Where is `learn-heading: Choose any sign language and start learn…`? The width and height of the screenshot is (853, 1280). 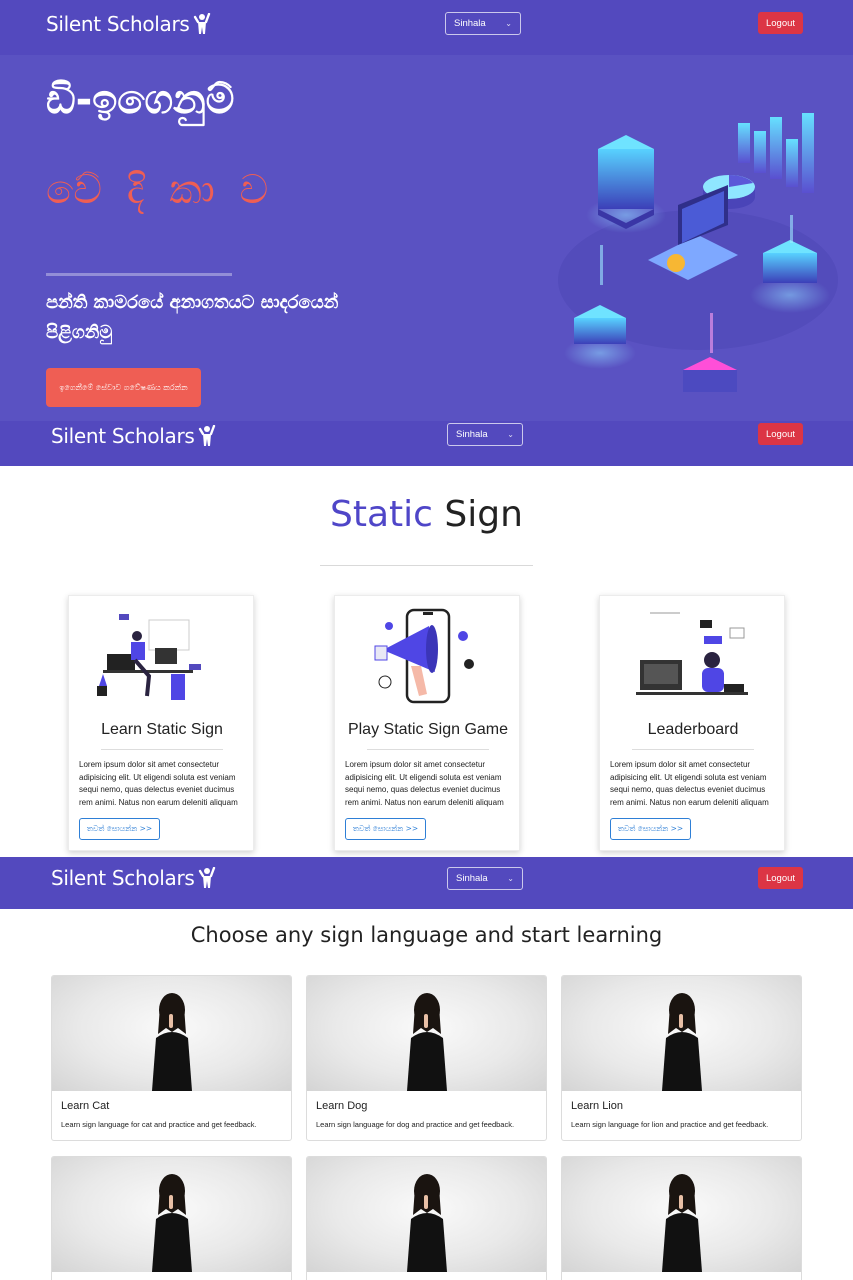 learn-heading: Choose any sign language and start learn… is located at coordinates (426, 935).